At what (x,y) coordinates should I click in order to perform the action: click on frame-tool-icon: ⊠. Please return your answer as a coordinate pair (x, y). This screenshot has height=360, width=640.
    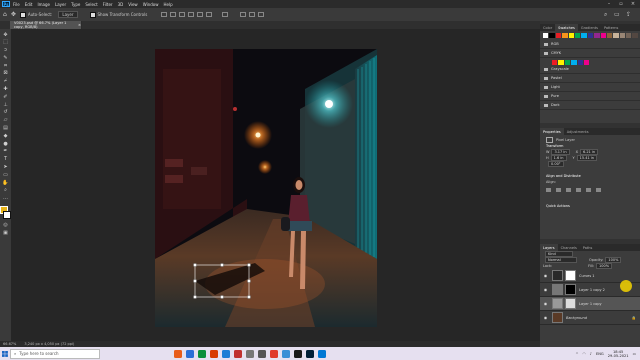
    Looking at the image, I should click on (5, 74).